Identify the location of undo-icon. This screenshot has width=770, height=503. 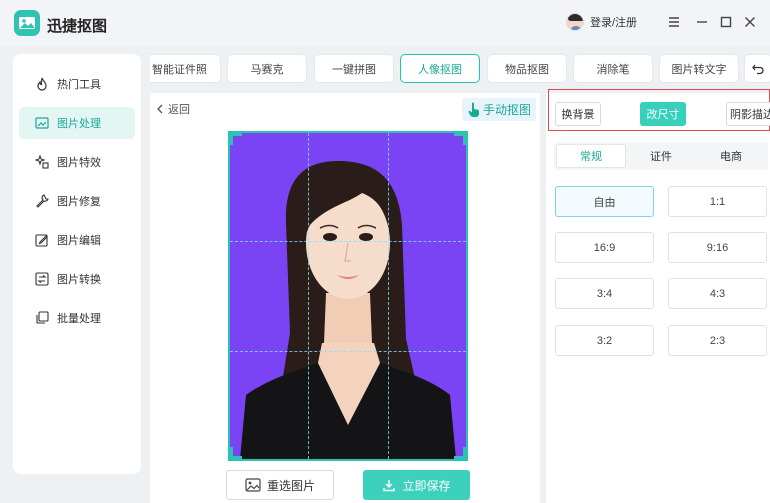
(758, 69).